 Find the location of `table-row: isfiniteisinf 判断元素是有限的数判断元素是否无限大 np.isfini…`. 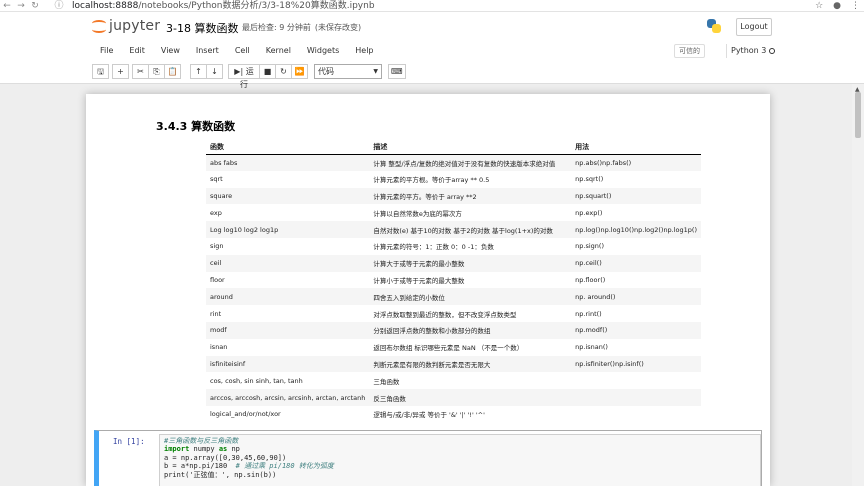

table-row: isfiniteisinf 判断元素是有限的数判断元素是否无限大 np.isfini… is located at coordinates (453, 364).